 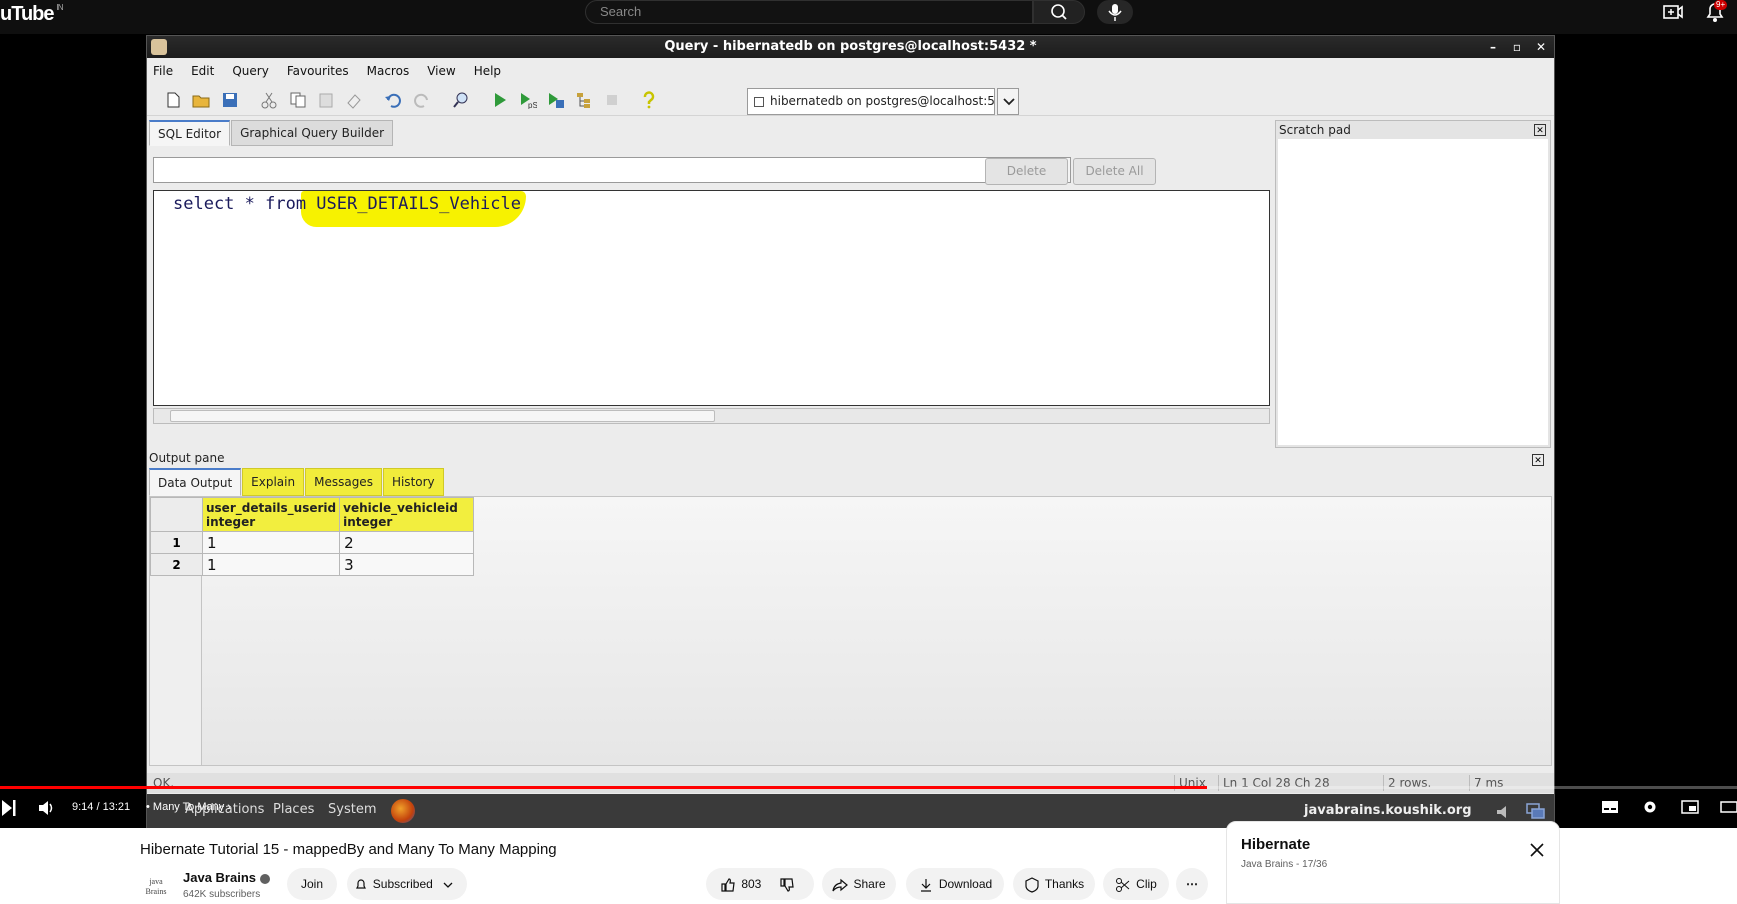 I want to click on delete-button: Delete, so click(x=1026, y=171).